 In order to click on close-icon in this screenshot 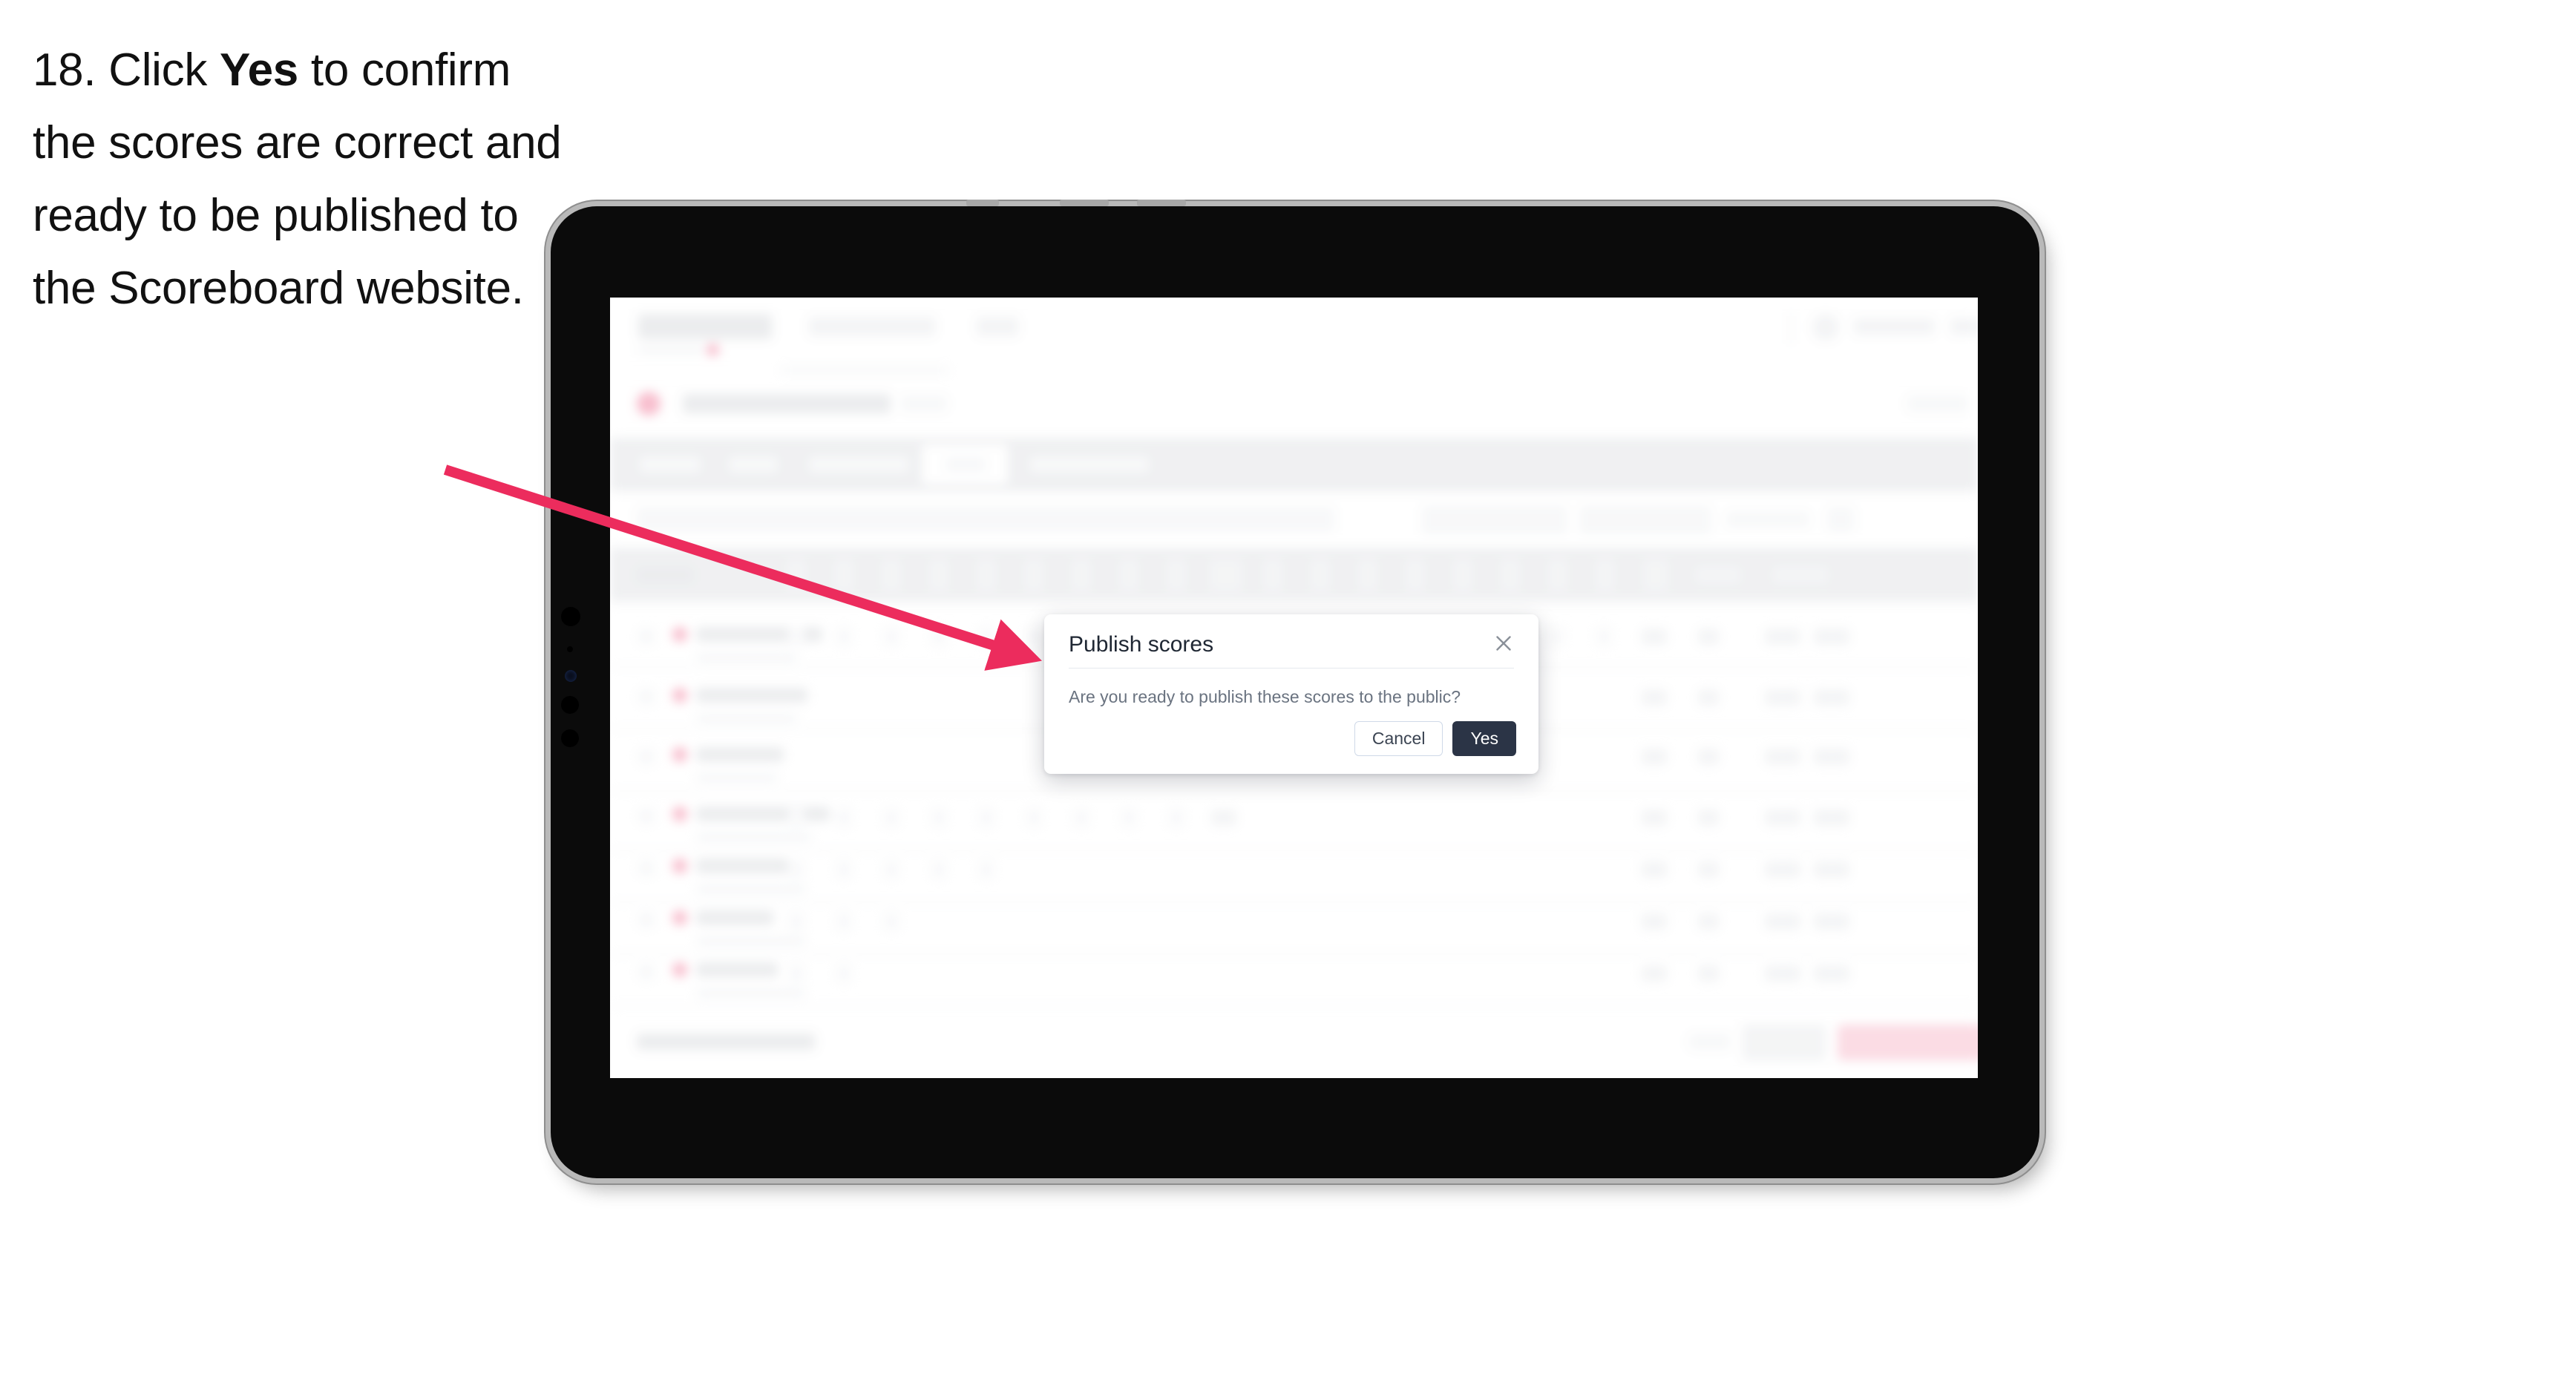, I will do `click(1504, 643)`.